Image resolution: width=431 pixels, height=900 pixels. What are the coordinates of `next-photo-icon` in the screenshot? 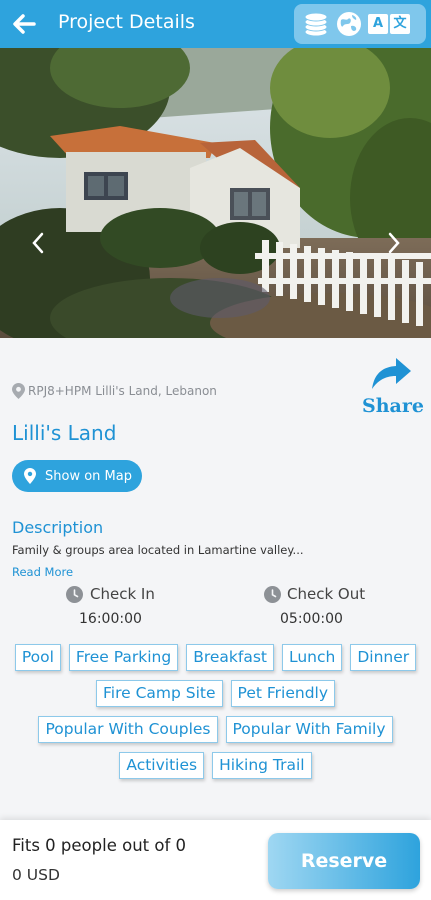 It's located at (394, 243).